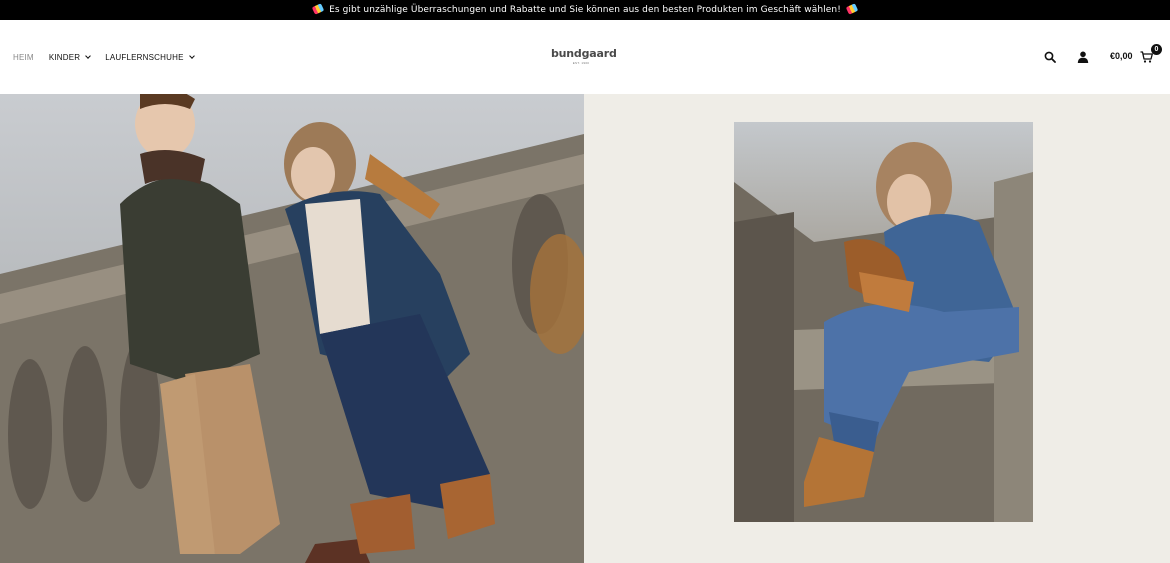 The height and width of the screenshot is (563, 1170). Describe the element at coordinates (581, 63) in the screenshot. I see `logo-subtext: EST. 1900` at that location.